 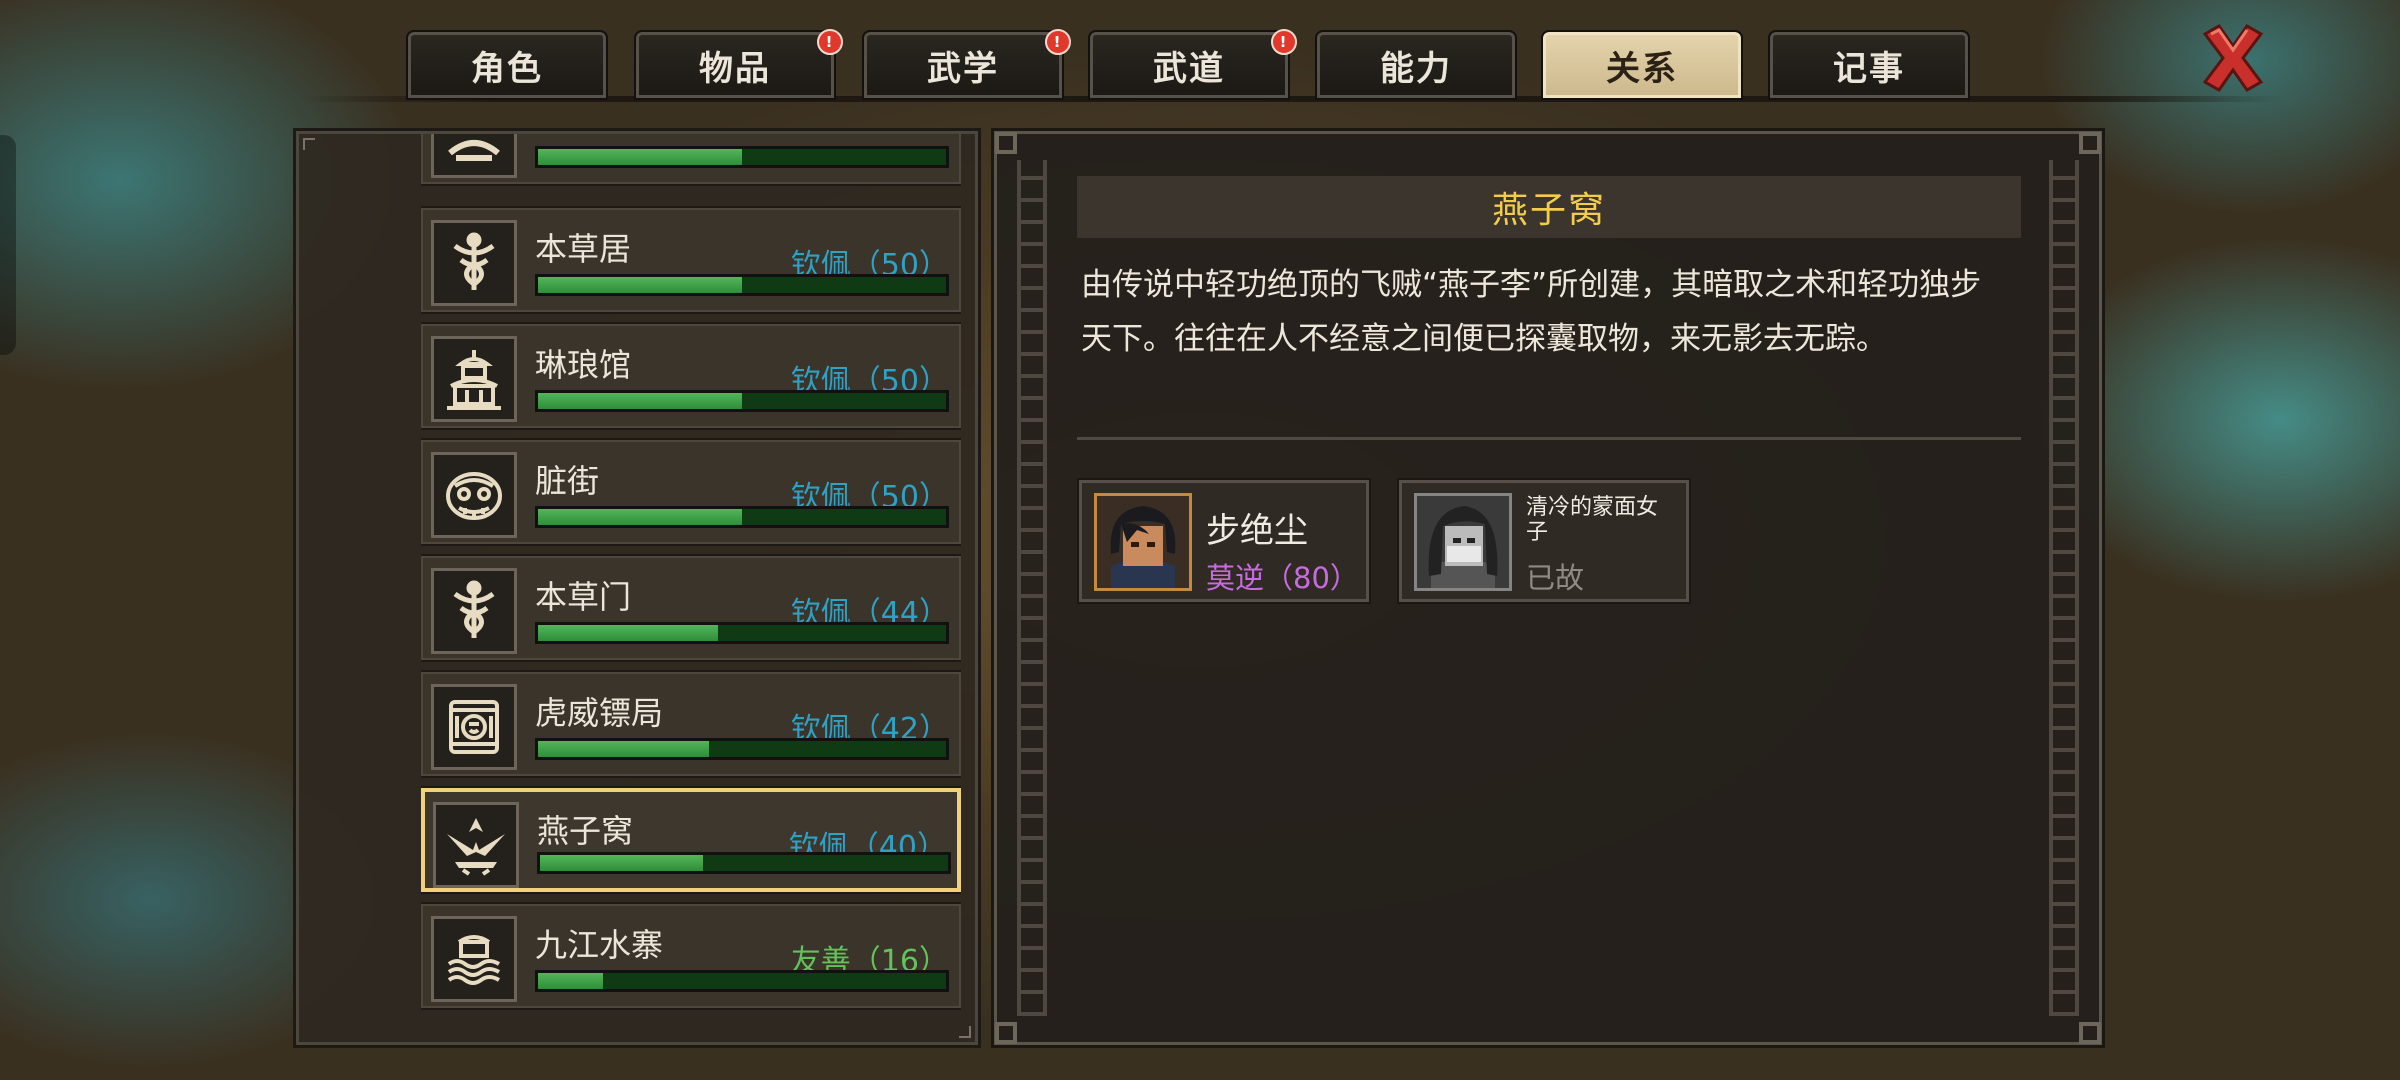 I want to click on divider, so click(x=1549, y=438).